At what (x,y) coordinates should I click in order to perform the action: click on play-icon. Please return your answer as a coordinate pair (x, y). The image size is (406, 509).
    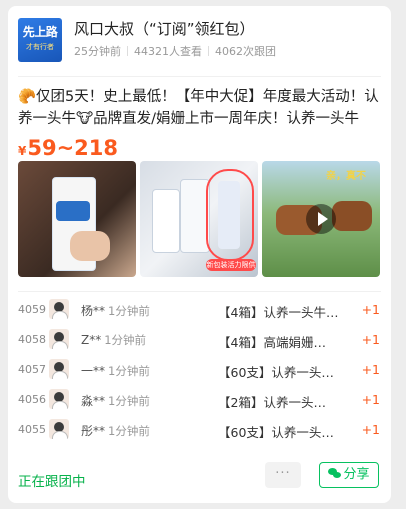
    Looking at the image, I should click on (321, 219).